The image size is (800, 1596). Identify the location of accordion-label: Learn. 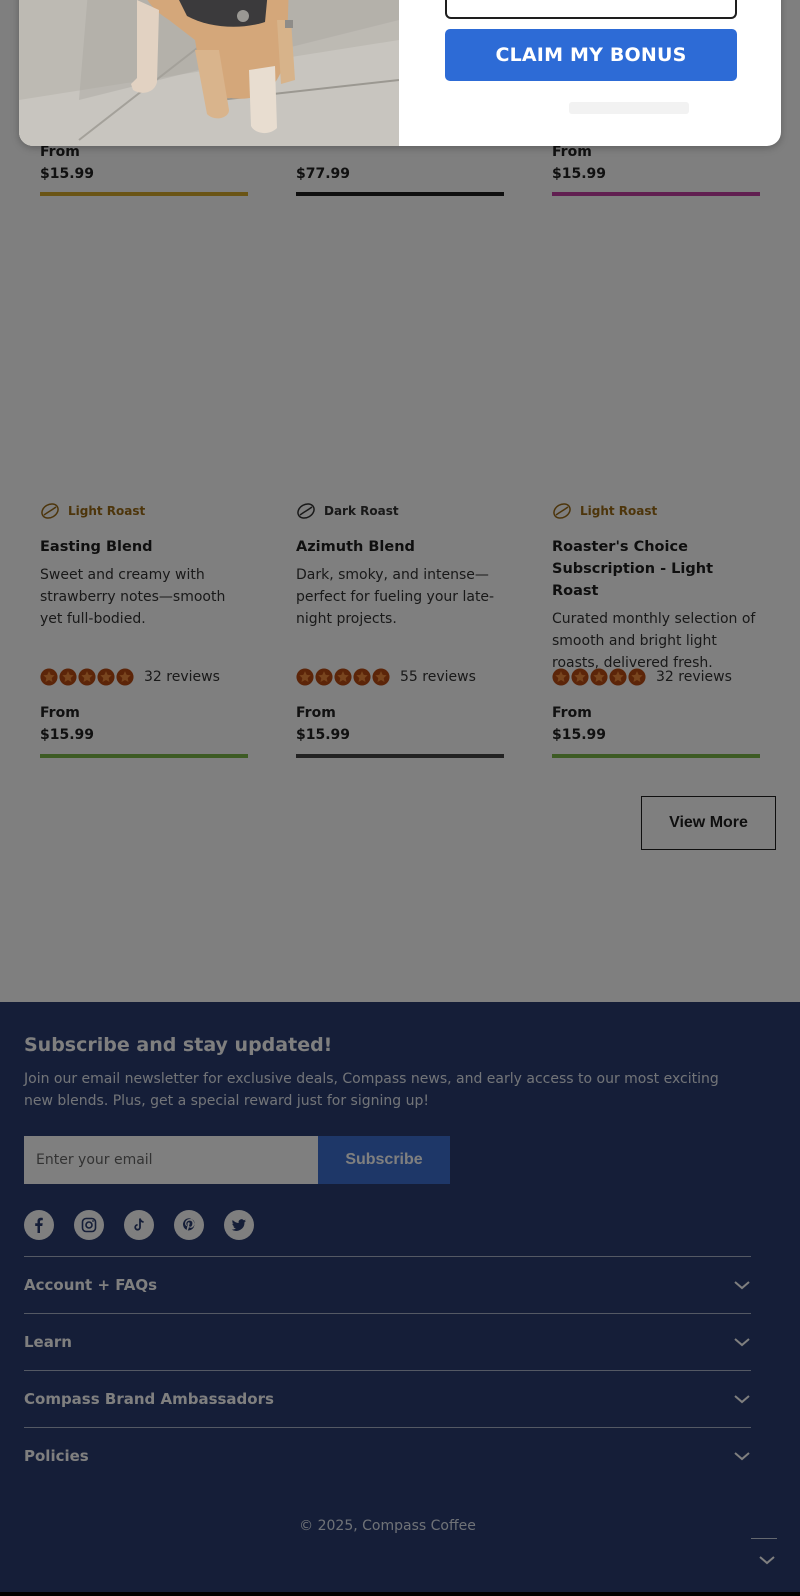
(48, 1342).